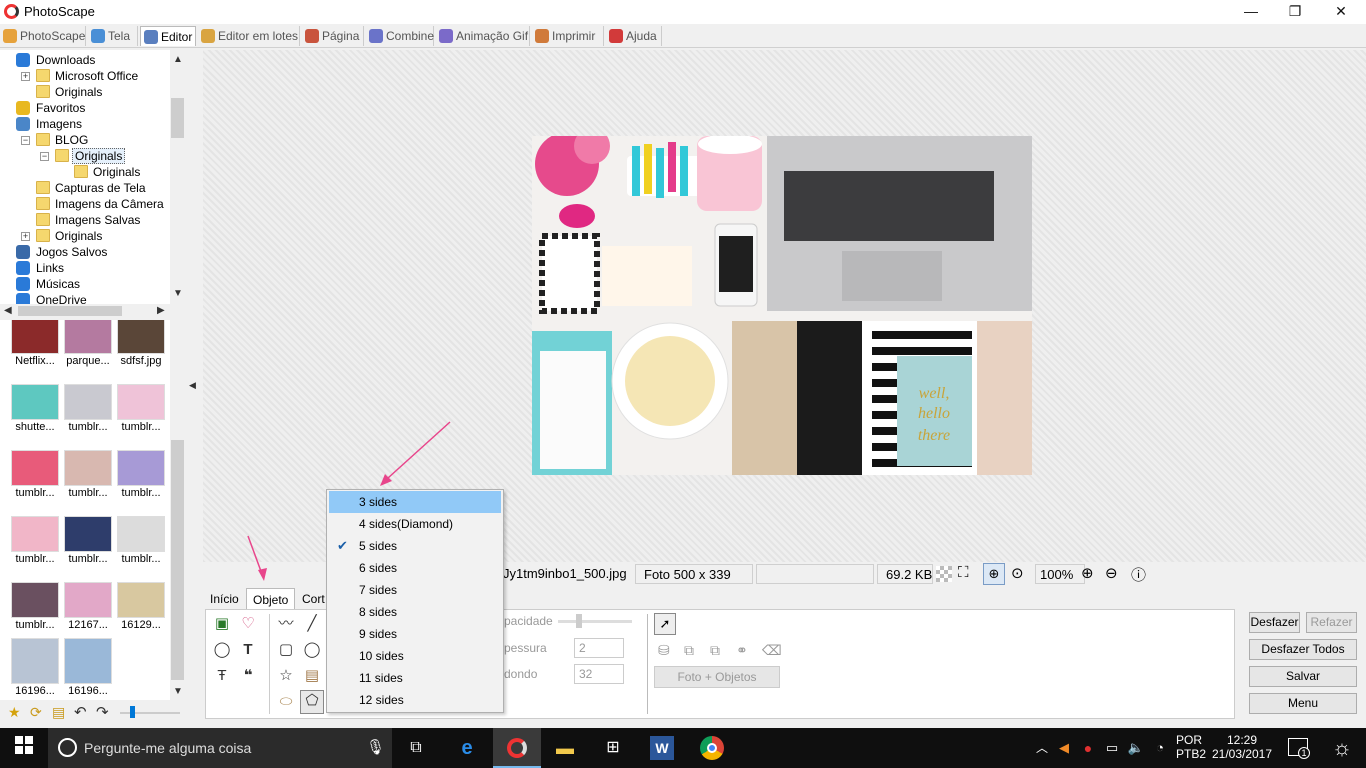 This screenshot has width=1366, height=768. I want to click on volume-app-icon: ◀, so click(1064, 748).